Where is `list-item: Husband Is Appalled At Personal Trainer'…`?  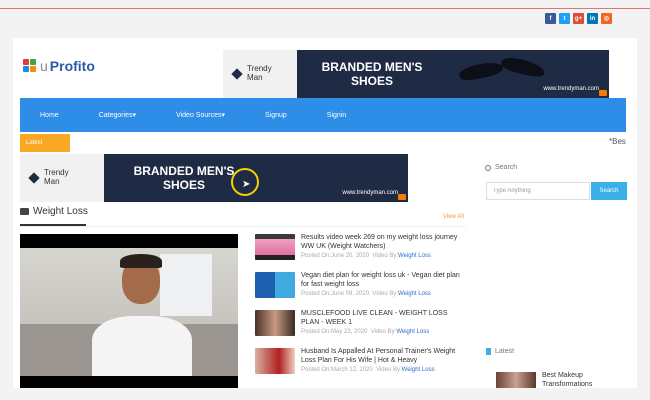
list-item: Husband Is Appalled At Personal Trainer'… is located at coordinates (360, 367).